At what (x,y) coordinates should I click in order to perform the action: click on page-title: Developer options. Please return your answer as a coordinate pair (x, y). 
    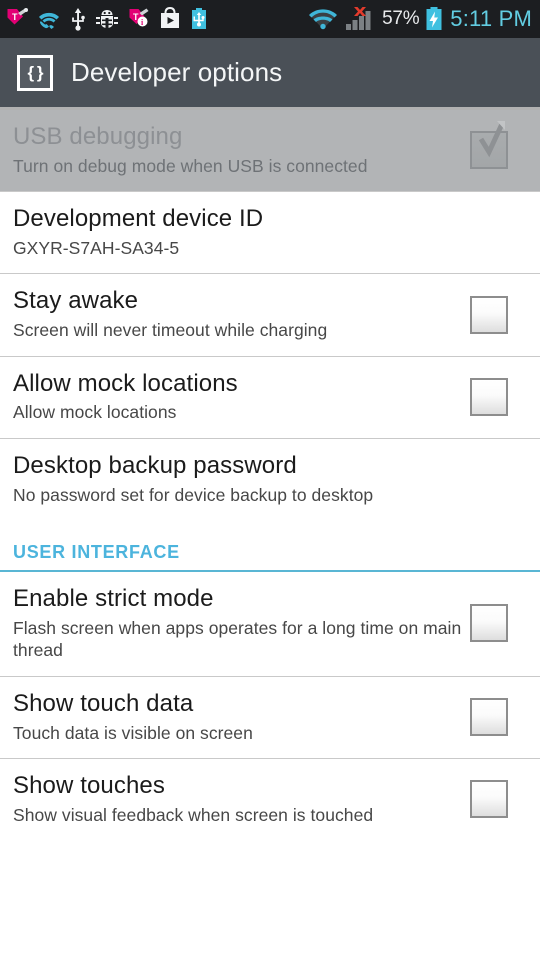
    Looking at the image, I should click on (177, 72).